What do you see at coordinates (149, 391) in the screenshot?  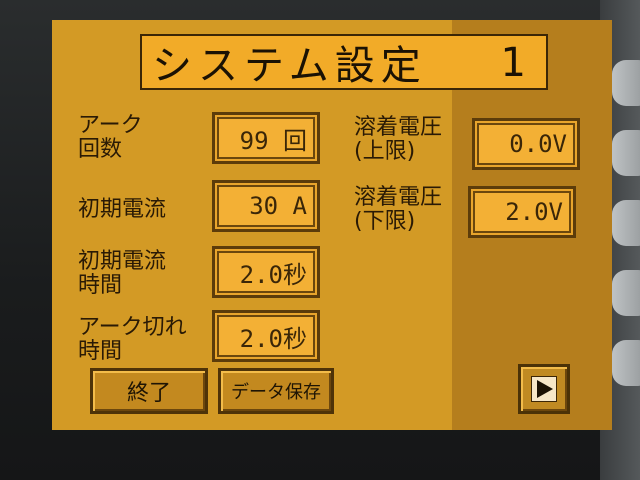 I see `end-button: 終了` at bounding box center [149, 391].